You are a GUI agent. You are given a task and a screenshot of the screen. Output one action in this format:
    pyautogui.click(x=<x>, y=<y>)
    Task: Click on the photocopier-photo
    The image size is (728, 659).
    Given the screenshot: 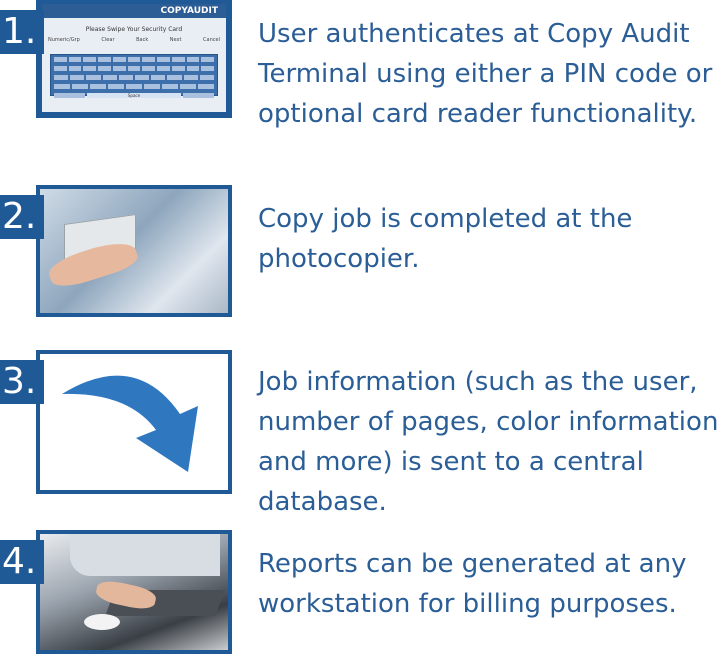 What is the action you would take?
    pyautogui.click(x=134, y=251)
    